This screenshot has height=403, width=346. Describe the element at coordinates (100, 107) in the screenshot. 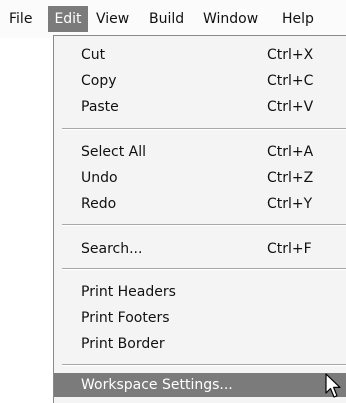

I see `menu-item-label: Paste` at that location.